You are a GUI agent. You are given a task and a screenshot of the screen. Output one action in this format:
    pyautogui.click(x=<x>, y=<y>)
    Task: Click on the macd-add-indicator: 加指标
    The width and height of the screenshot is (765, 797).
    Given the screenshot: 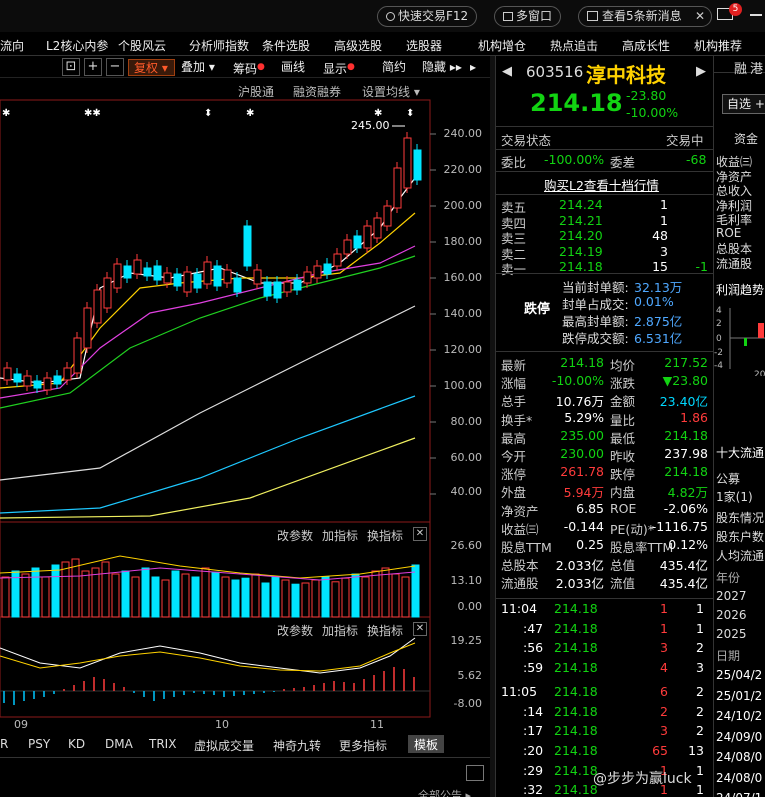 What is the action you would take?
    pyautogui.click(x=340, y=630)
    